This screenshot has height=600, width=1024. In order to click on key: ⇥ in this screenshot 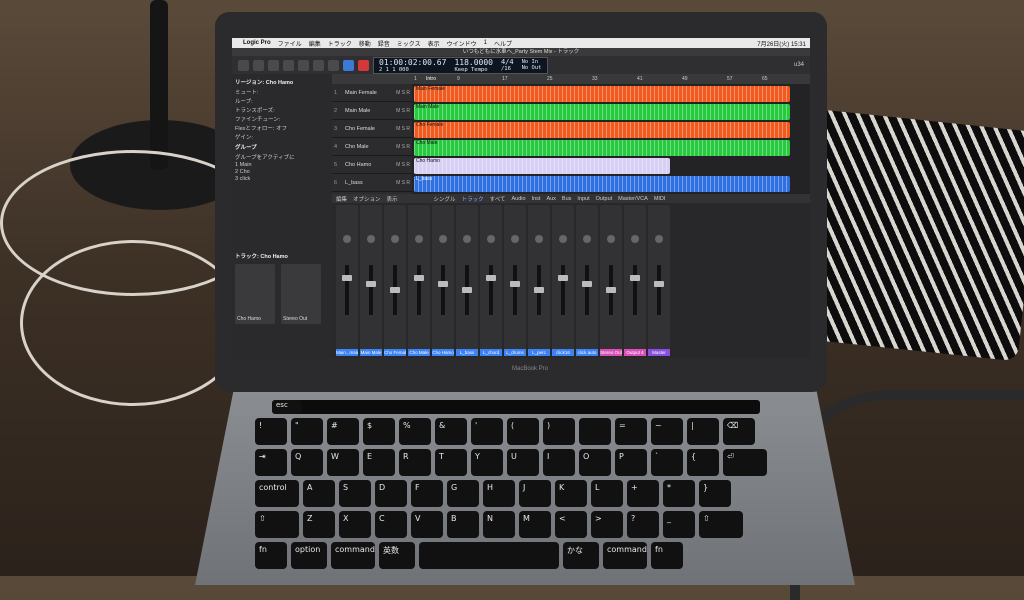, I will do `click(271, 462)`.